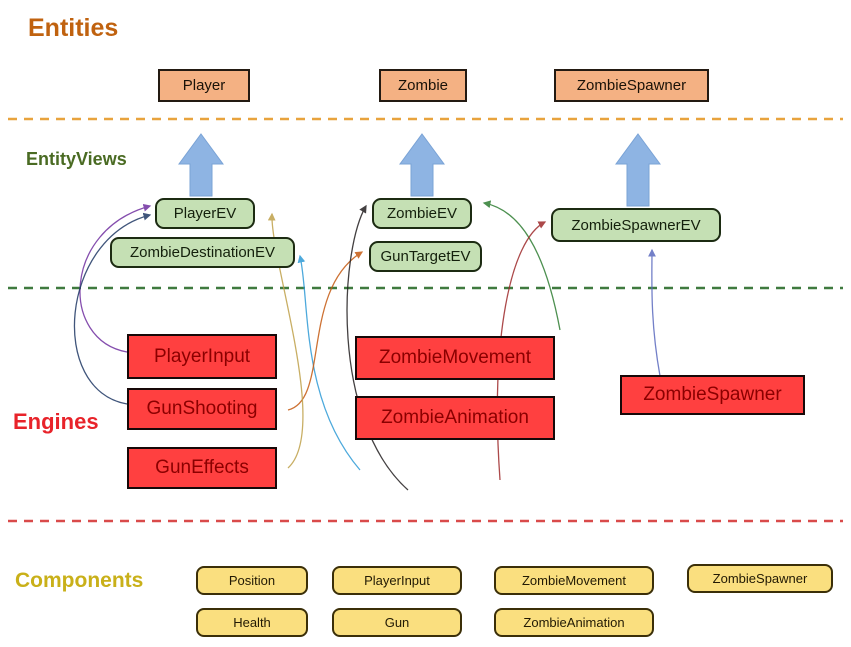 Image resolution: width=851 pixels, height=647 pixels. I want to click on entity-promotion-arrows, so click(419, 170).